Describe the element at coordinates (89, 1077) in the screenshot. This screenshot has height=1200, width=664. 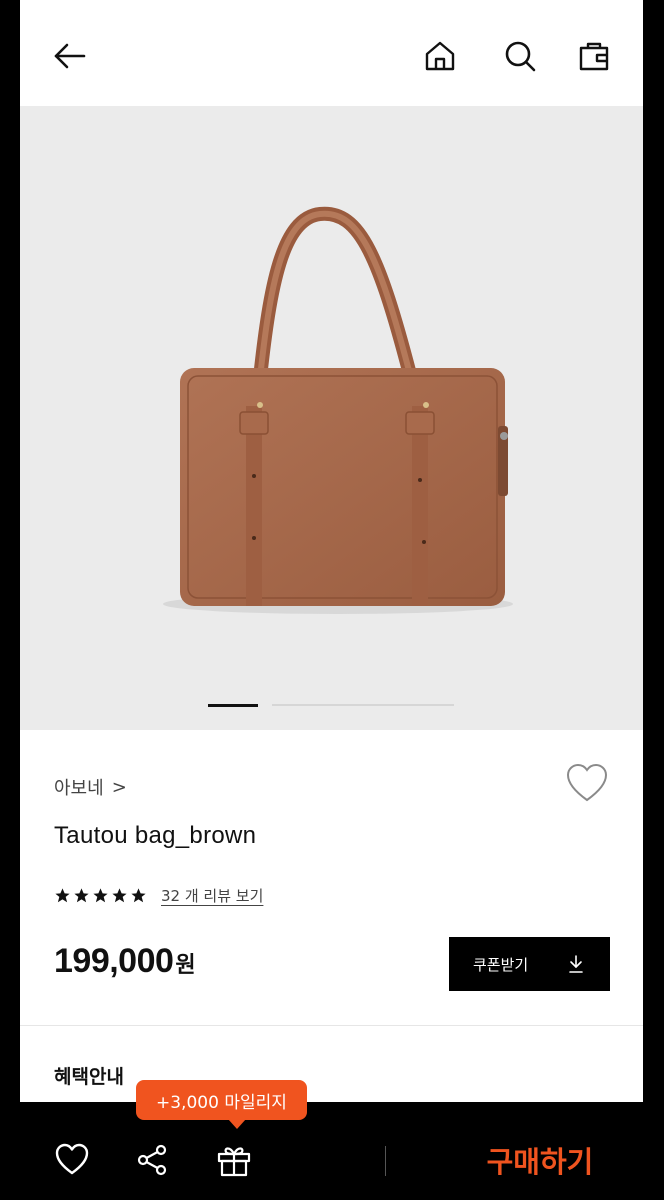
I see `benefit-heading: 혜택안내` at that location.